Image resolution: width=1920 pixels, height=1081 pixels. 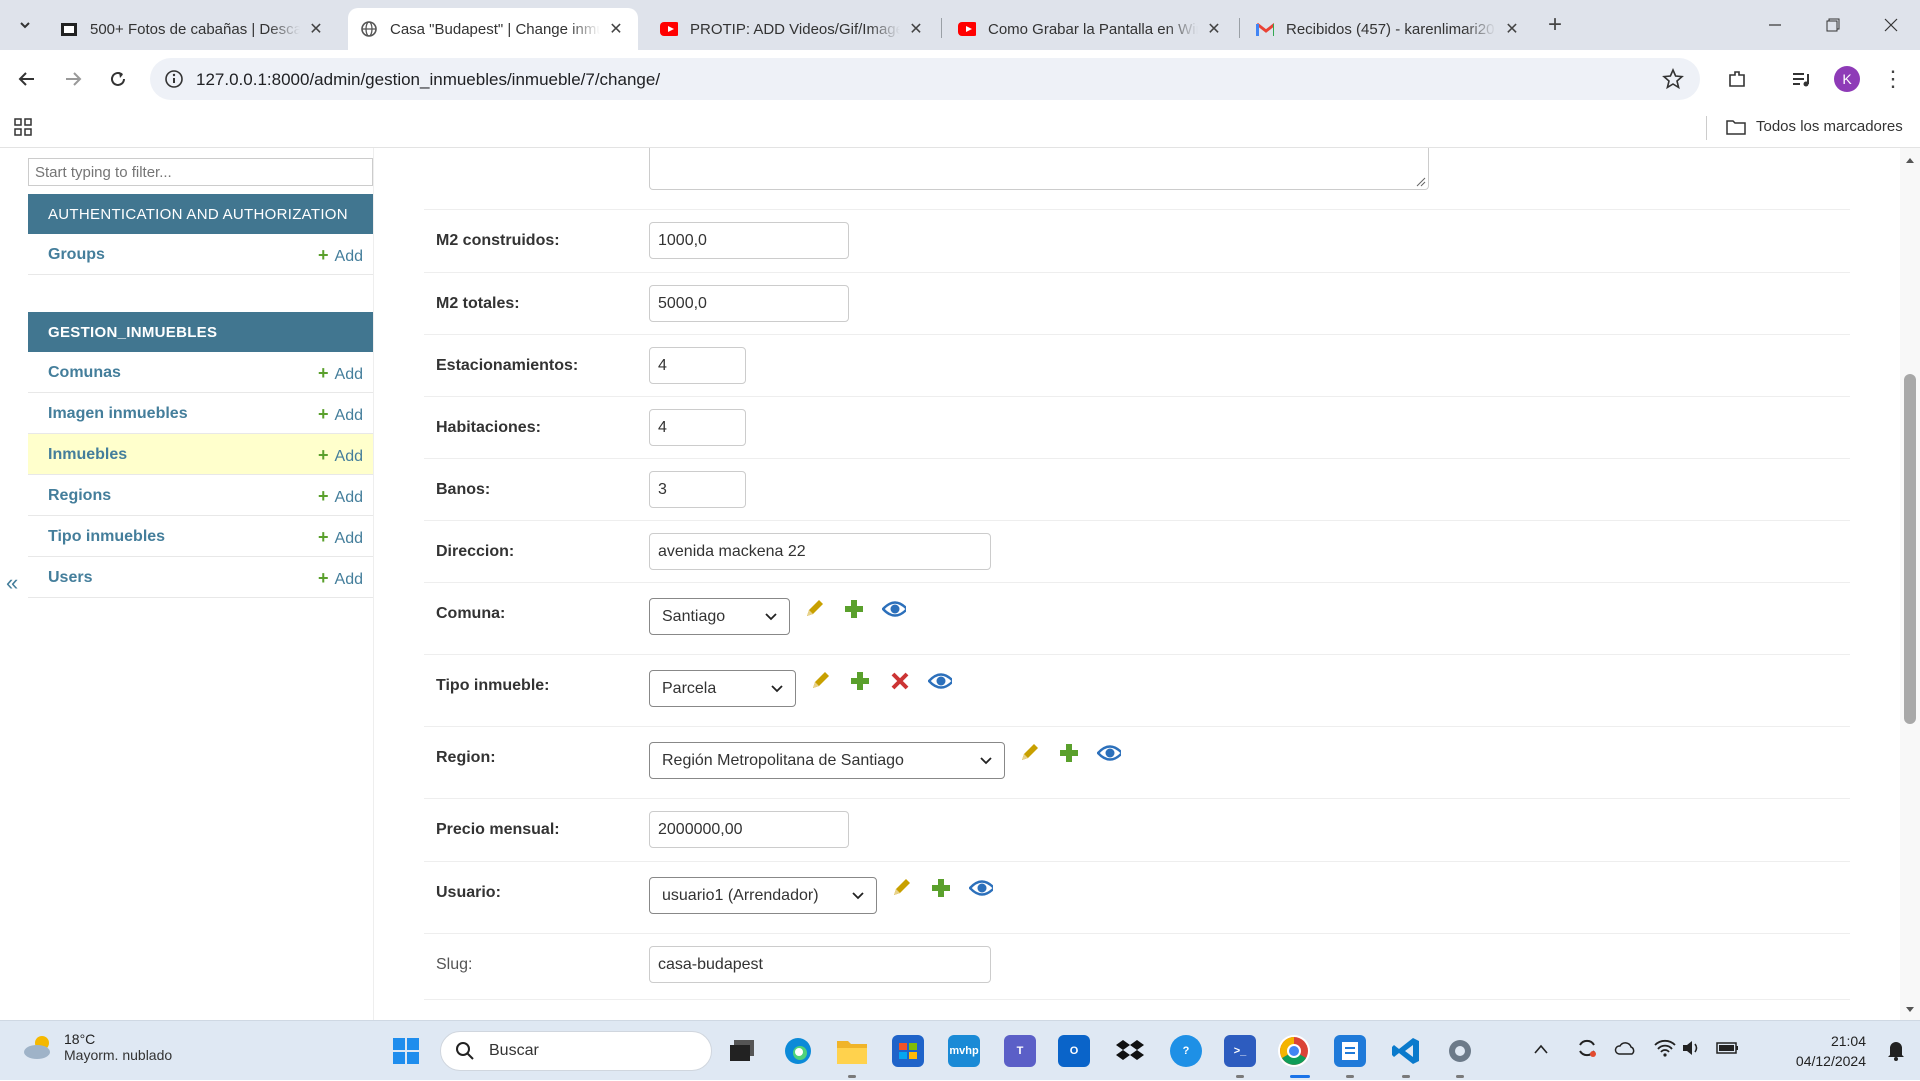 I want to click on microsoft-store-icon, so click(x=908, y=1051).